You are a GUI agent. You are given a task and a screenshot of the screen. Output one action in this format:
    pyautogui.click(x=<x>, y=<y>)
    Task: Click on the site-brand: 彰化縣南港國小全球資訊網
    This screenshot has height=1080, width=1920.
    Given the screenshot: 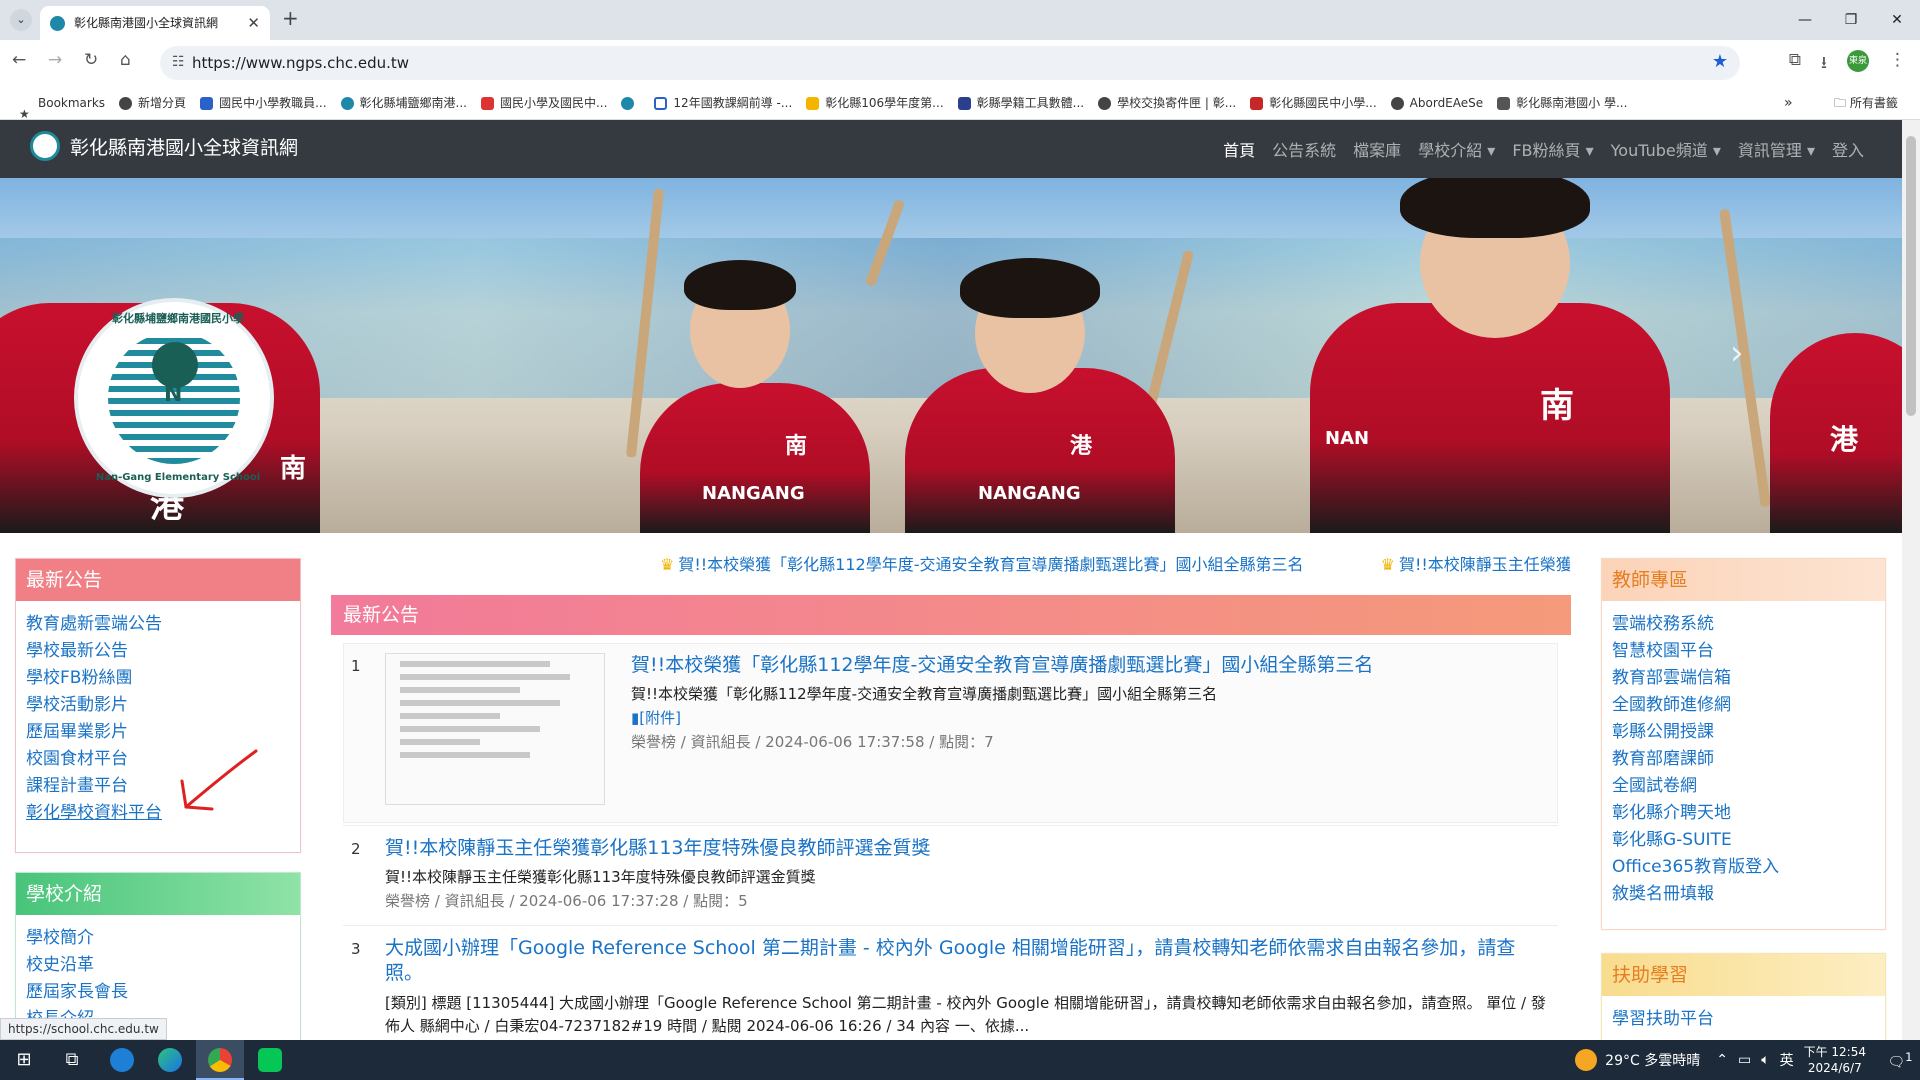 What is the action you would take?
    pyautogui.click(x=164, y=146)
    